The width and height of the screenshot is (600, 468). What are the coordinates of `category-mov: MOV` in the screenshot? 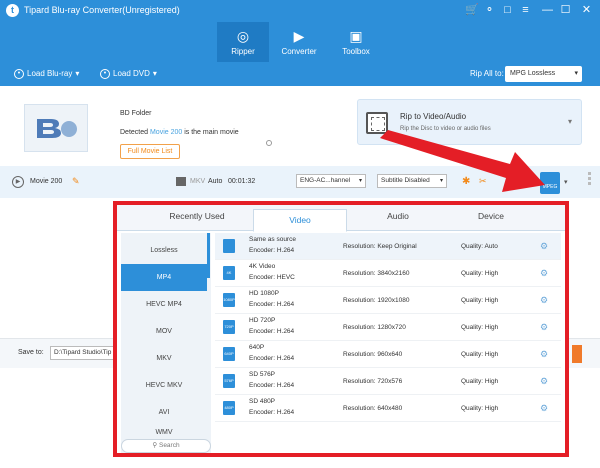 It's located at (164, 331).